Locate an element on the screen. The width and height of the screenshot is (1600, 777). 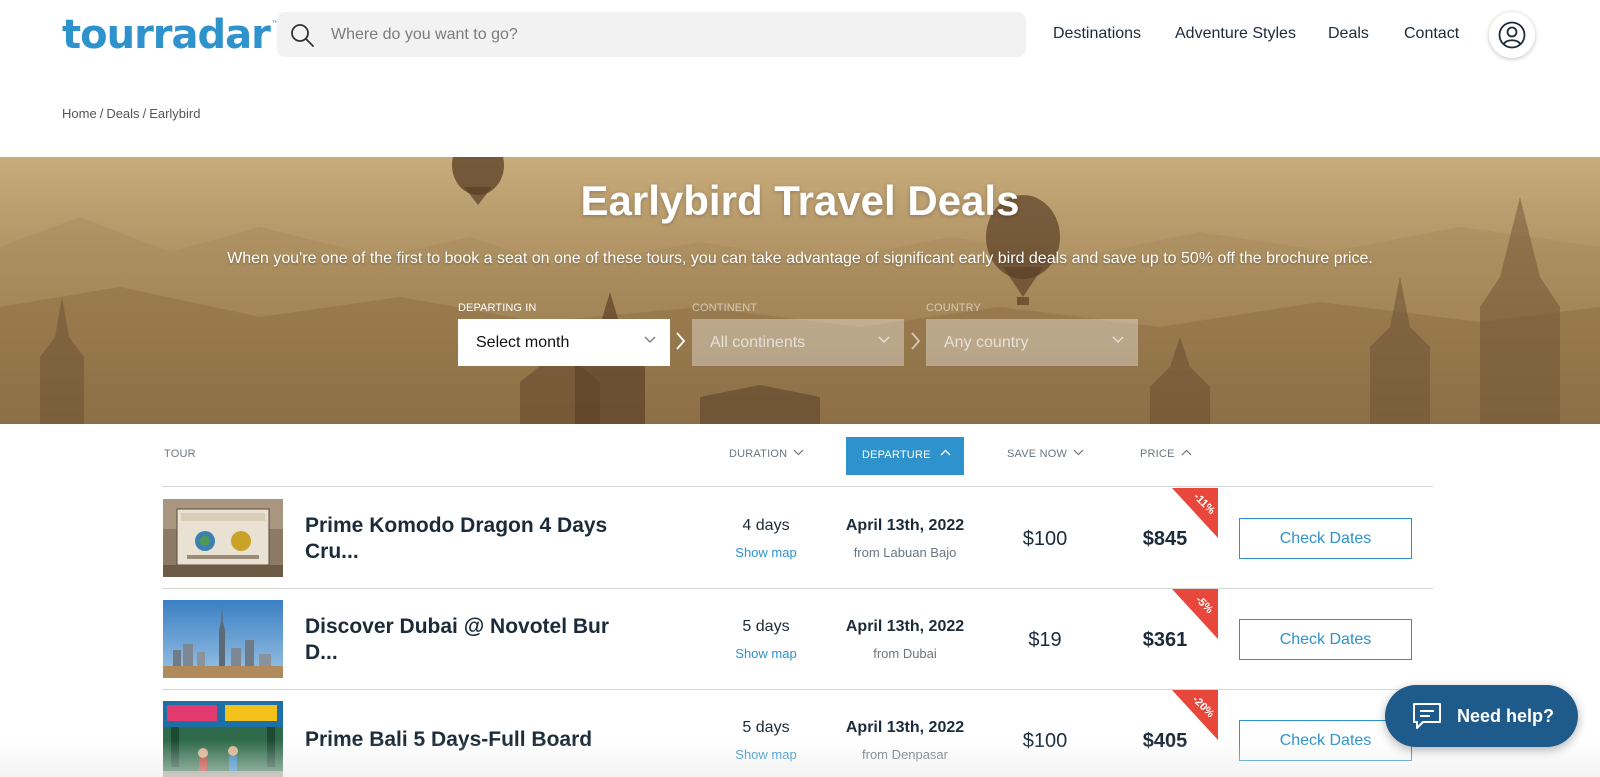
tour-thumbnail-komodo is located at coordinates (223, 538).